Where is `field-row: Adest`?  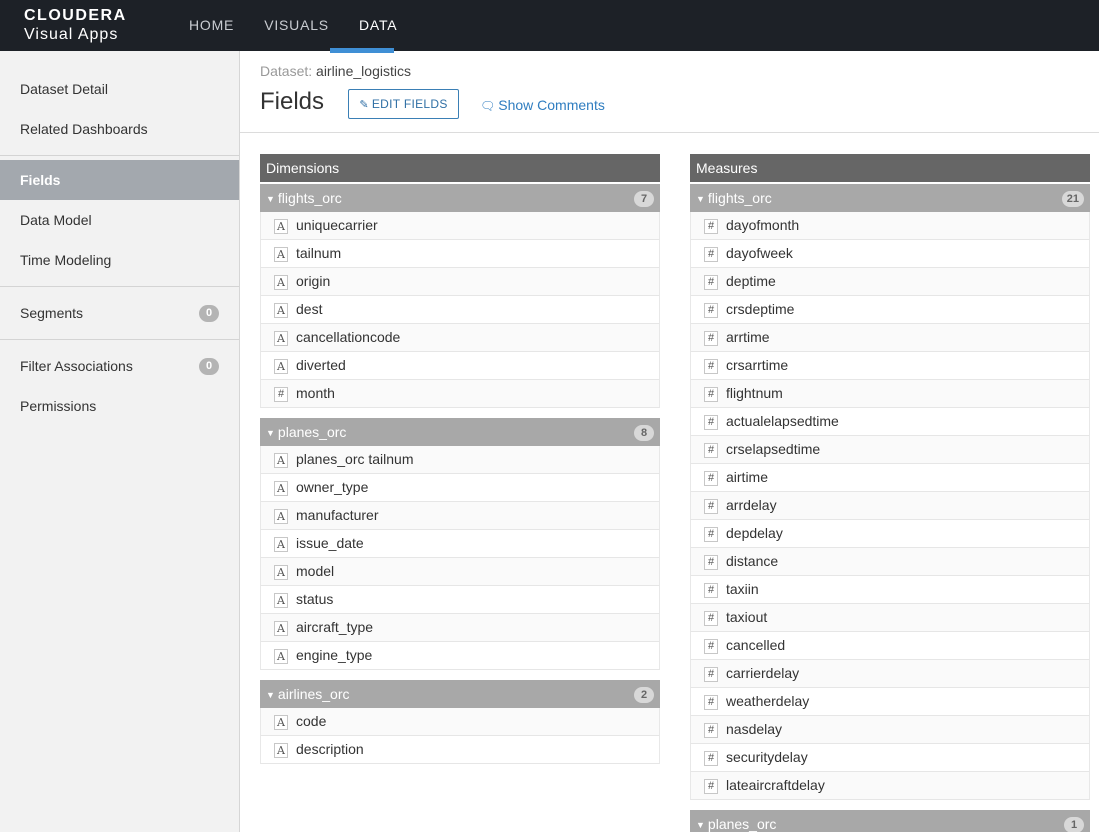
field-row: Adest is located at coordinates (460, 310).